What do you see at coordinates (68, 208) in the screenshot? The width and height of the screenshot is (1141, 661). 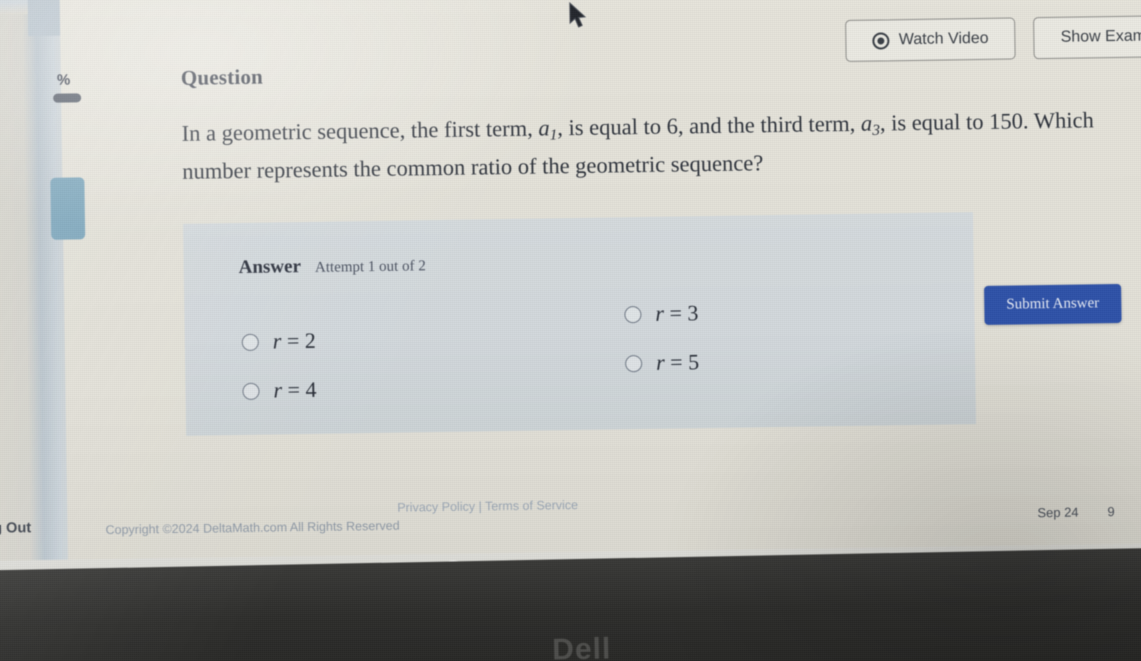 I see `sidebar-blue-block` at bounding box center [68, 208].